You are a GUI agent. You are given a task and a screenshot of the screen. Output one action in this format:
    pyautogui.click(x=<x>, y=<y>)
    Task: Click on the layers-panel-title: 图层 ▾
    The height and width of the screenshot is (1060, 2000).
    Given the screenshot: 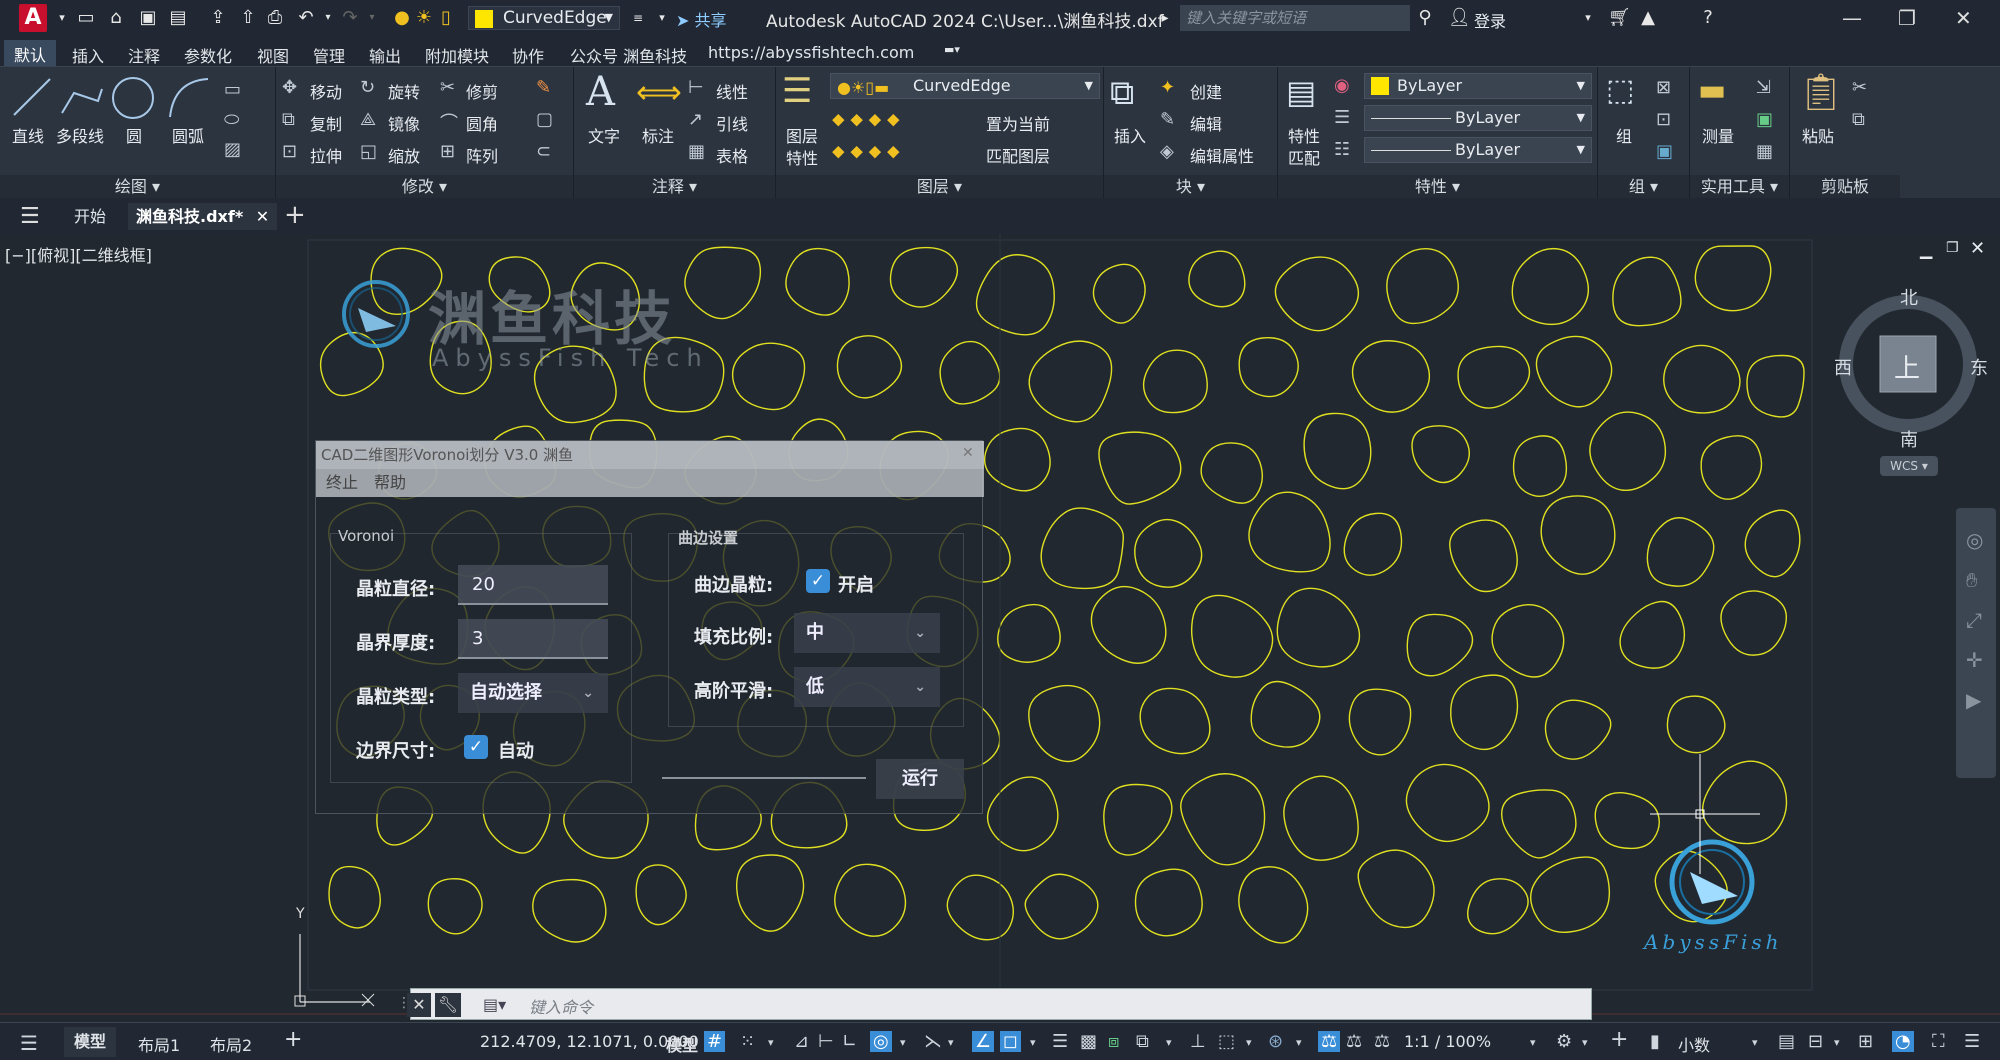 What is the action you would take?
    pyautogui.click(x=939, y=187)
    